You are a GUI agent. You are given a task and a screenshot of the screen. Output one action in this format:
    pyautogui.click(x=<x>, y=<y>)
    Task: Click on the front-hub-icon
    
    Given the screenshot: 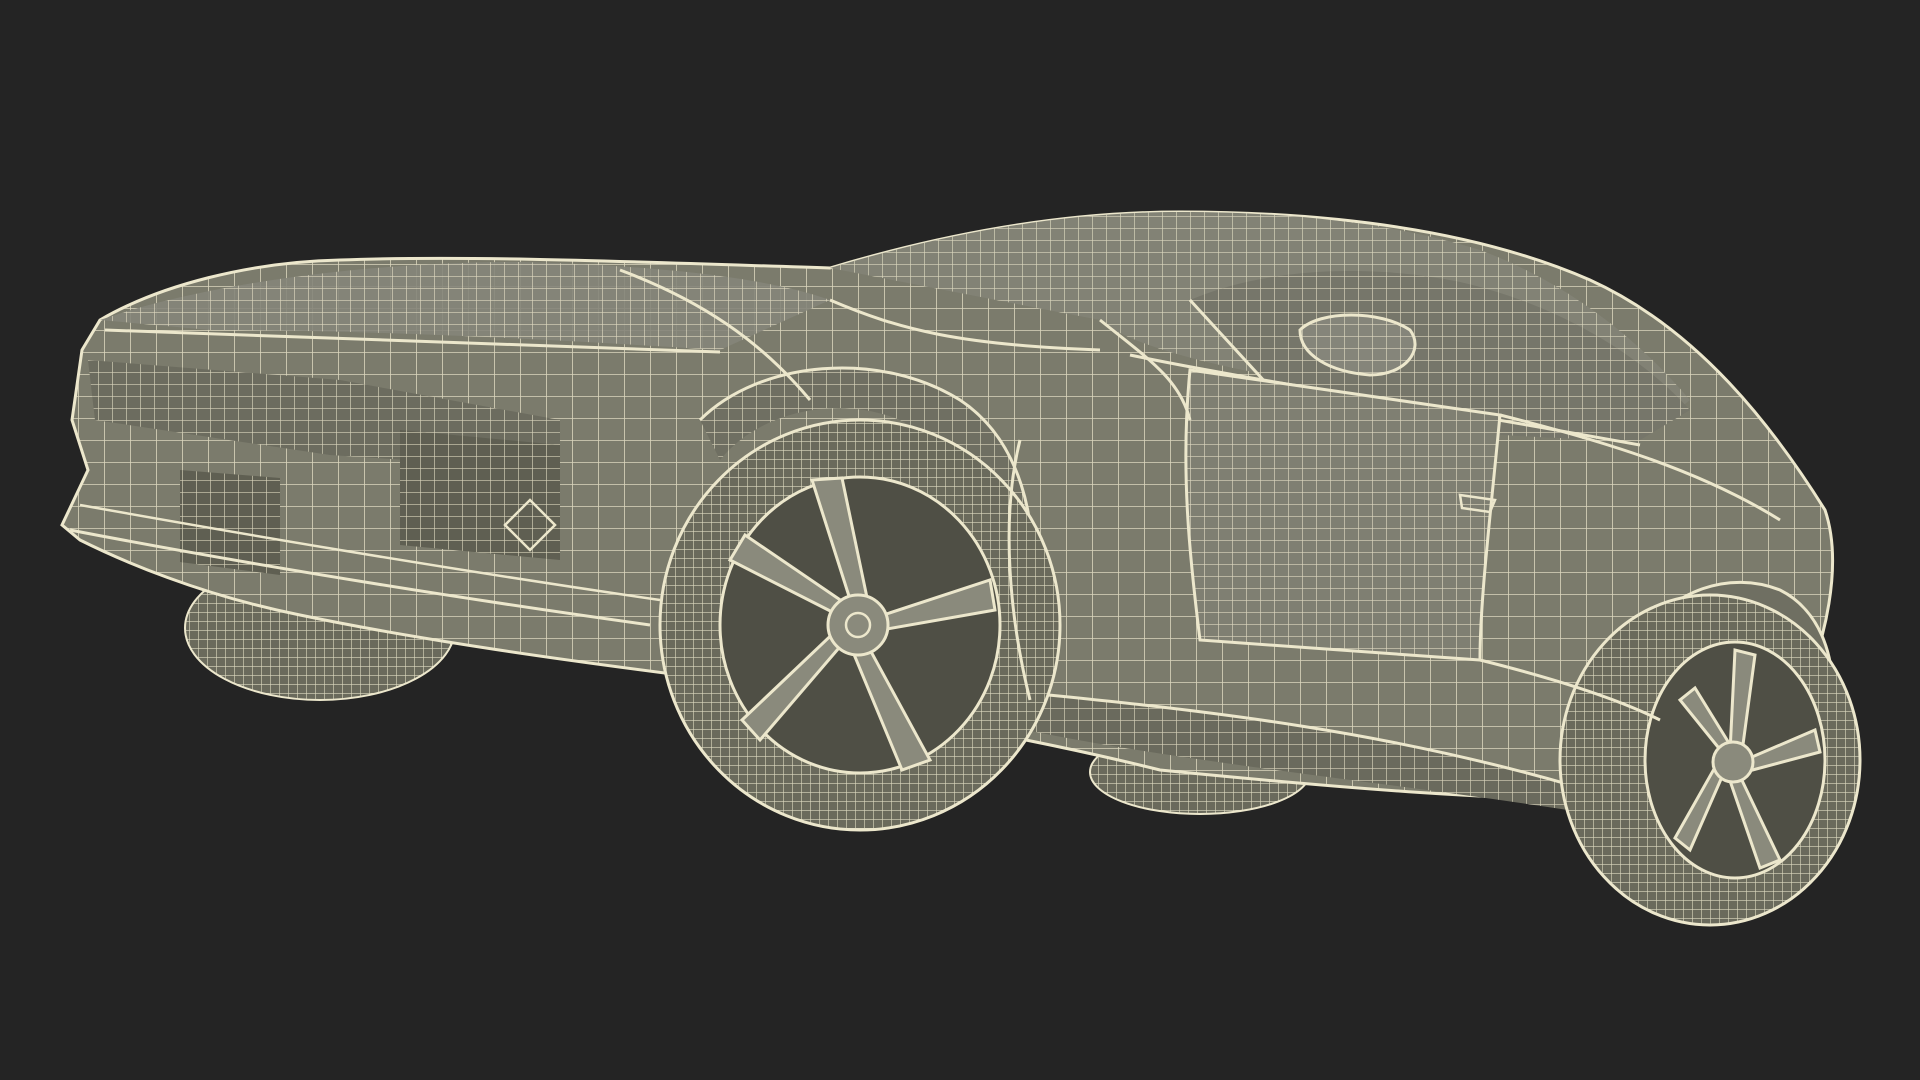 What is the action you would take?
    pyautogui.click(x=1733, y=762)
    